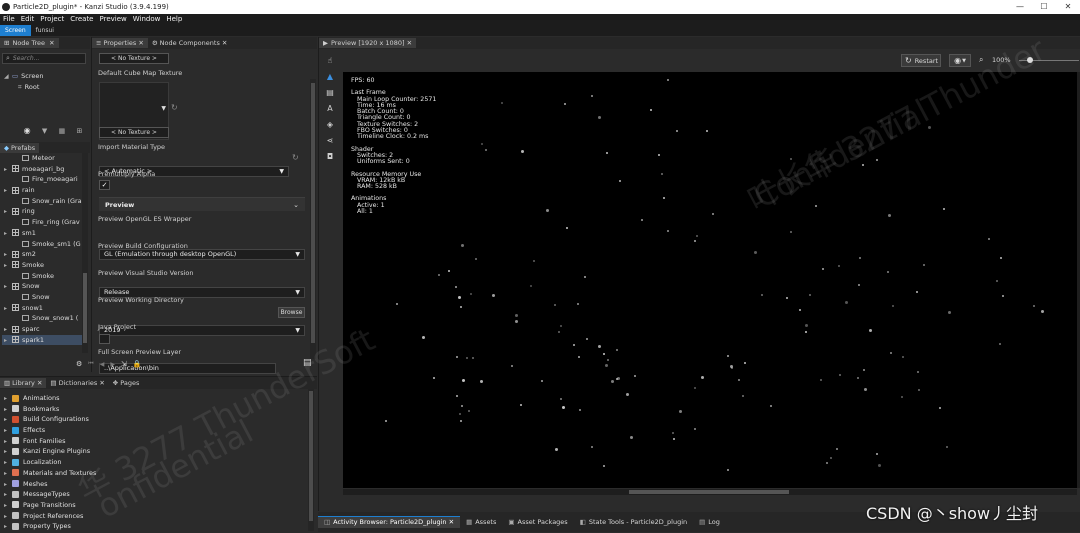  What do you see at coordinates (27, 130) in the screenshot?
I see `eye-icon: ◉` at bounding box center [27, 130].